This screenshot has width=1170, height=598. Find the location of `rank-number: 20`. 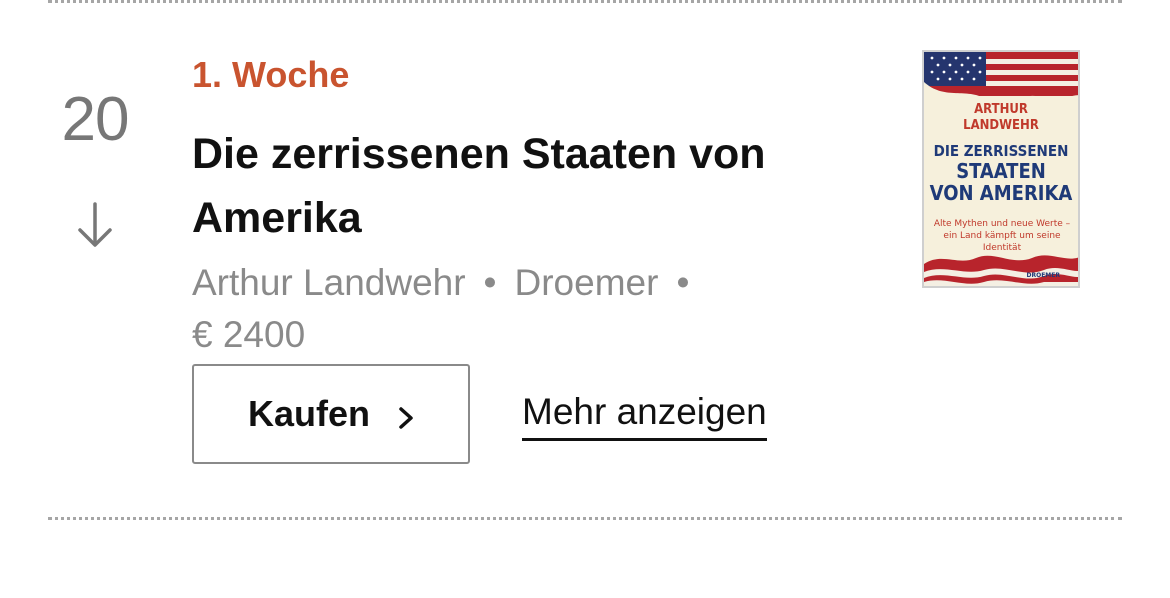

rank-number: 20 is located at coordinates (95, 119).